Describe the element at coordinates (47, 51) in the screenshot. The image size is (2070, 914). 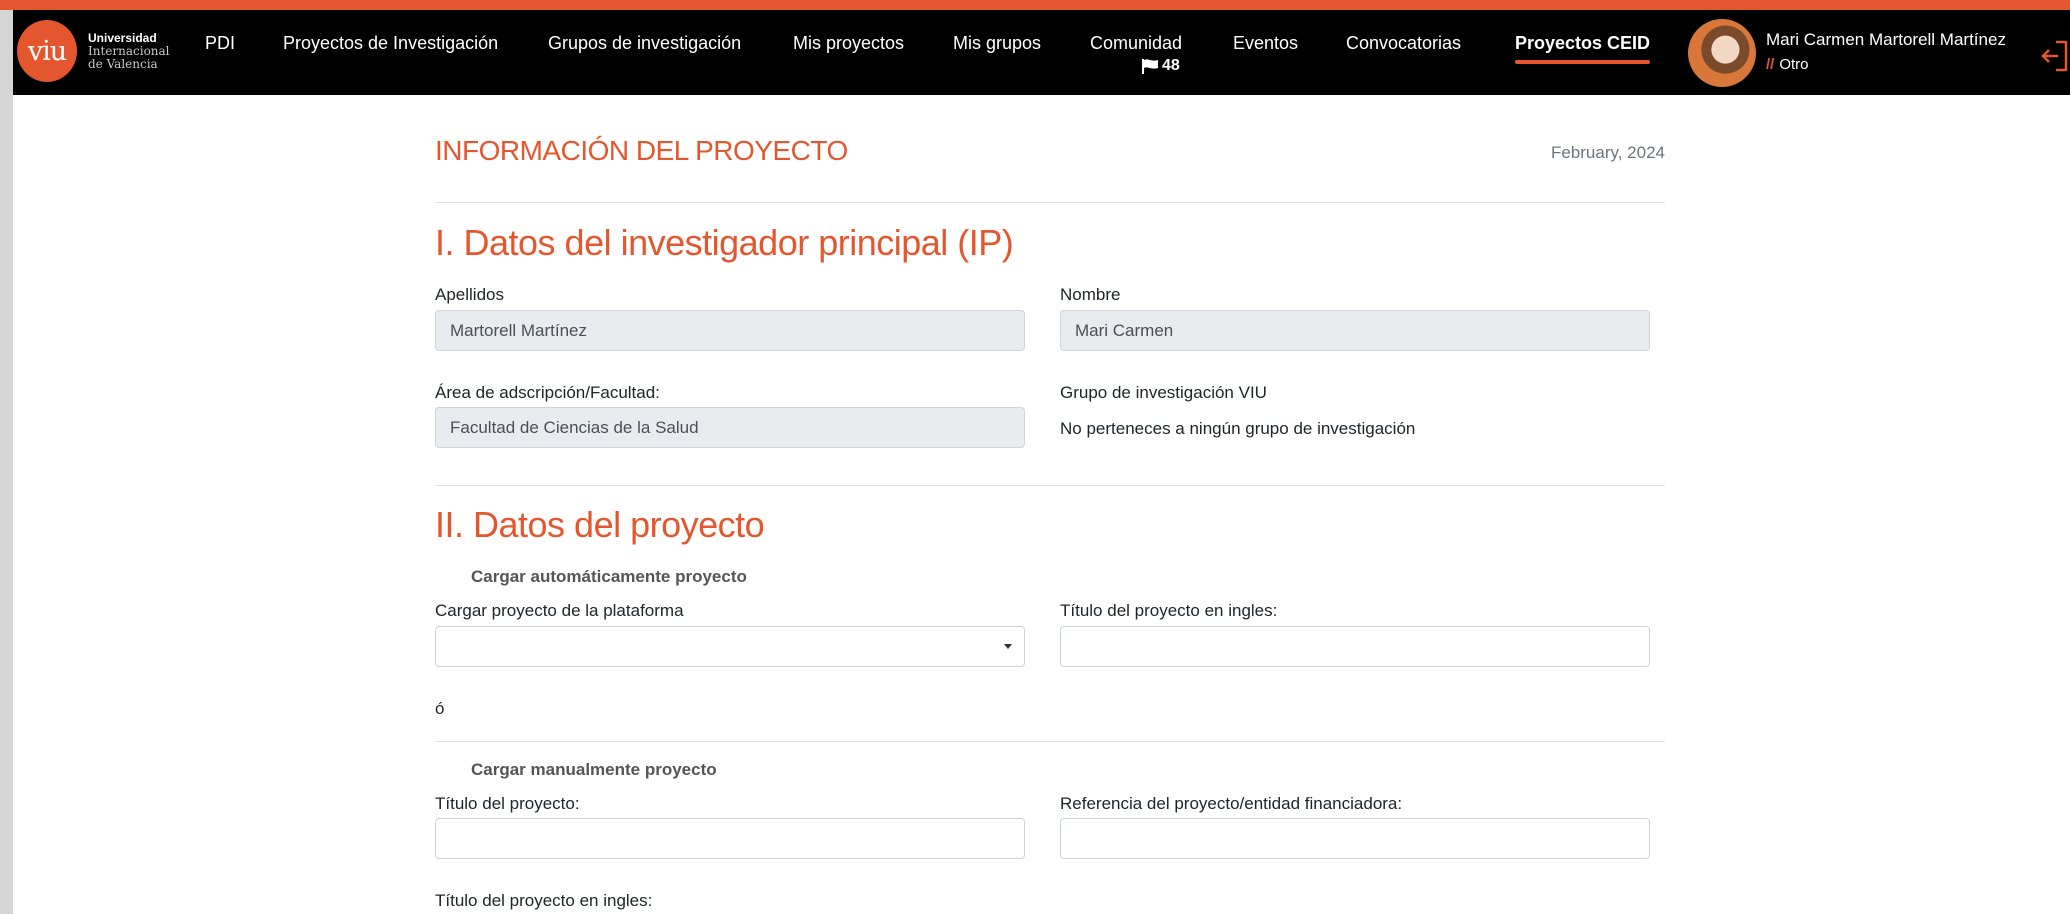
I see `logo-mark: viu` at that location.